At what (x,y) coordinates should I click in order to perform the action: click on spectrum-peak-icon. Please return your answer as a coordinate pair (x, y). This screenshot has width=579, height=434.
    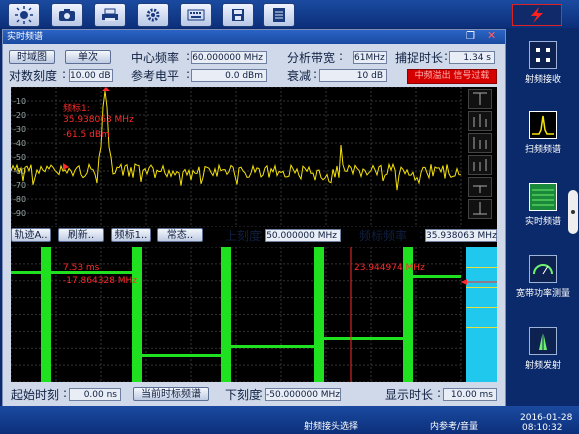
    Looking at the image, I should click on (543, 125).